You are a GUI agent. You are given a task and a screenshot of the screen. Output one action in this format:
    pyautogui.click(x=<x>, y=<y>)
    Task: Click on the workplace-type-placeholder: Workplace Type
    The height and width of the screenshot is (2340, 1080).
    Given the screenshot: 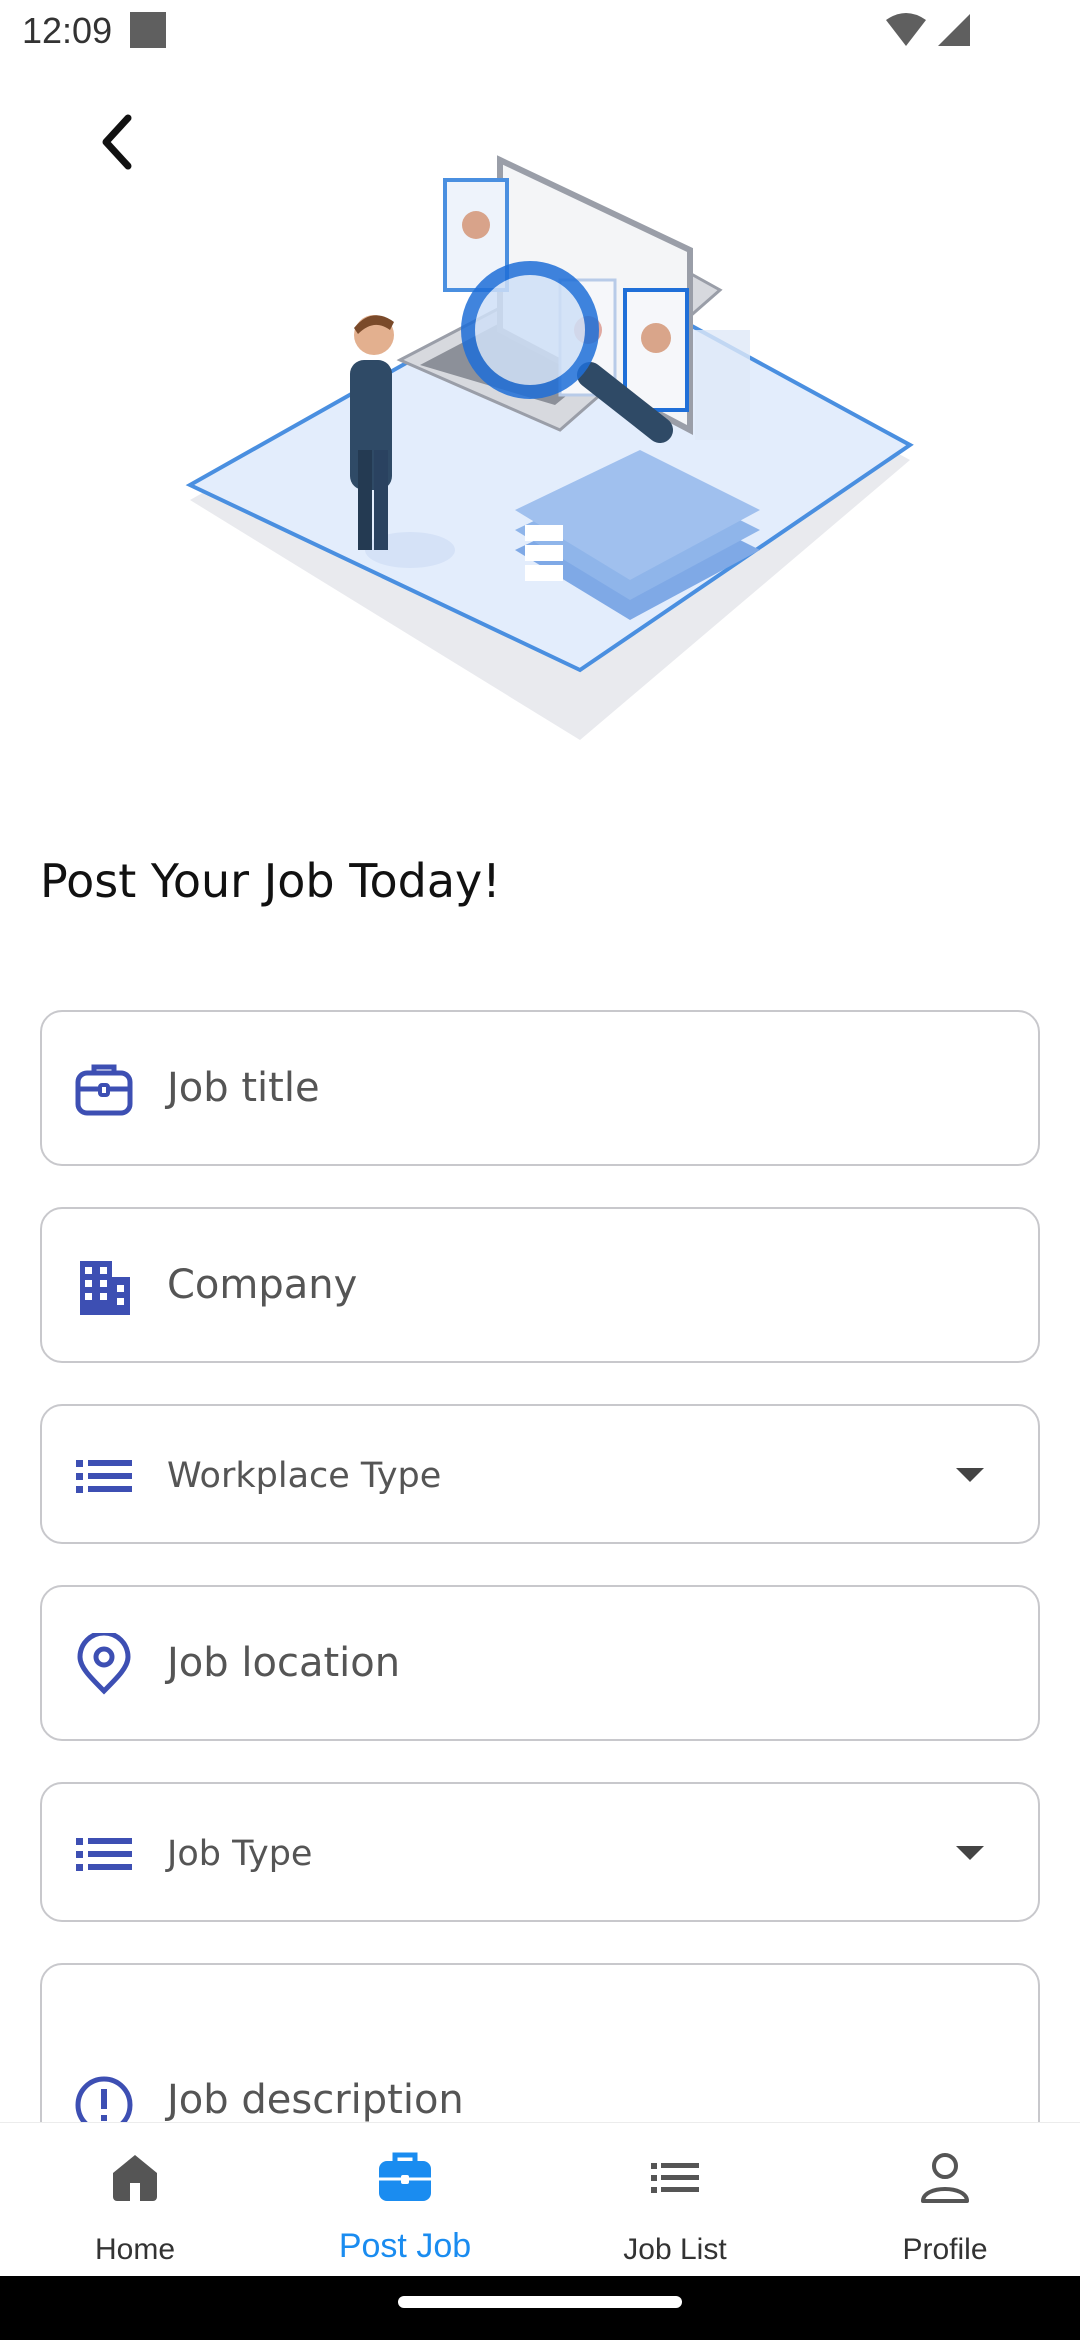 What is the action you would take?
    pyautogui.click(x=304, y=1476)
    